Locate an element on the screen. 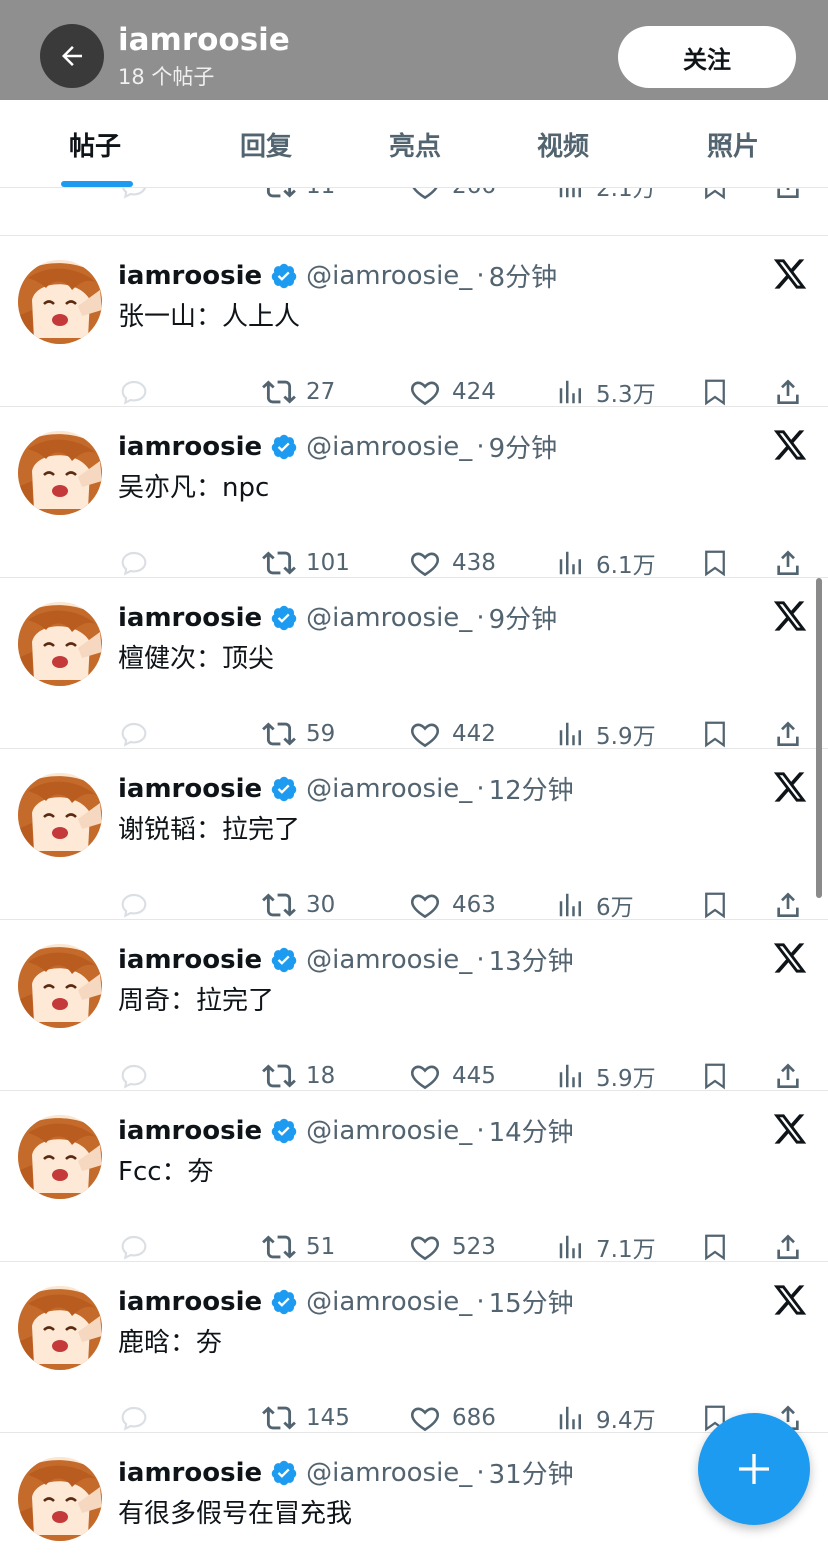 The width and height of the screenshot is (828, 1561). retweet-button: 51 is located at coordinates (298, 1247).